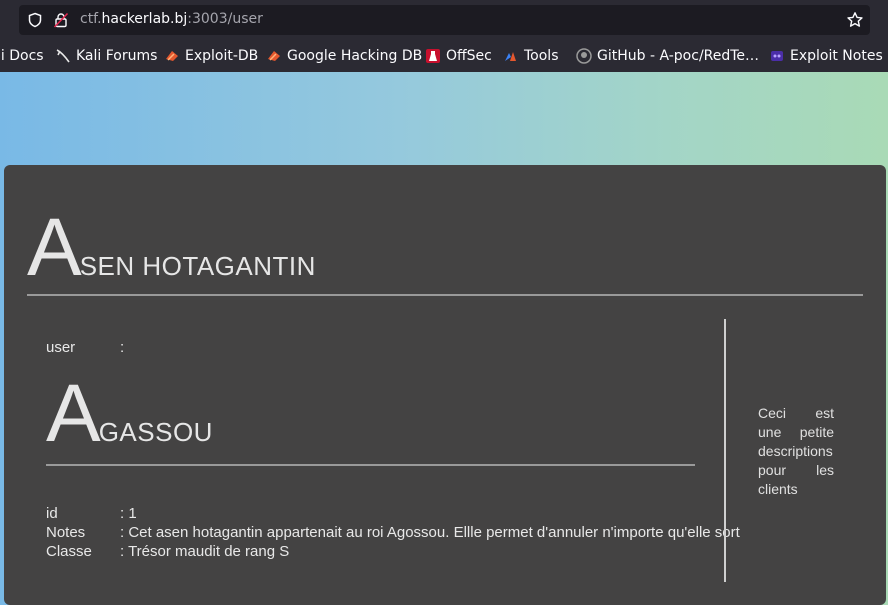  I want to click on bookmark-offsec: OffSec, so click(458, 56).